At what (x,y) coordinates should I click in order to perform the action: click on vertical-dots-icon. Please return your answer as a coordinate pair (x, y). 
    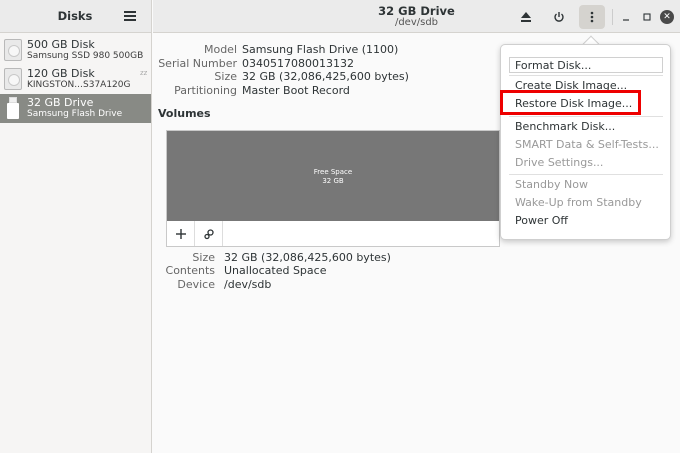
    Looking at the image, I should click on (592, 17).